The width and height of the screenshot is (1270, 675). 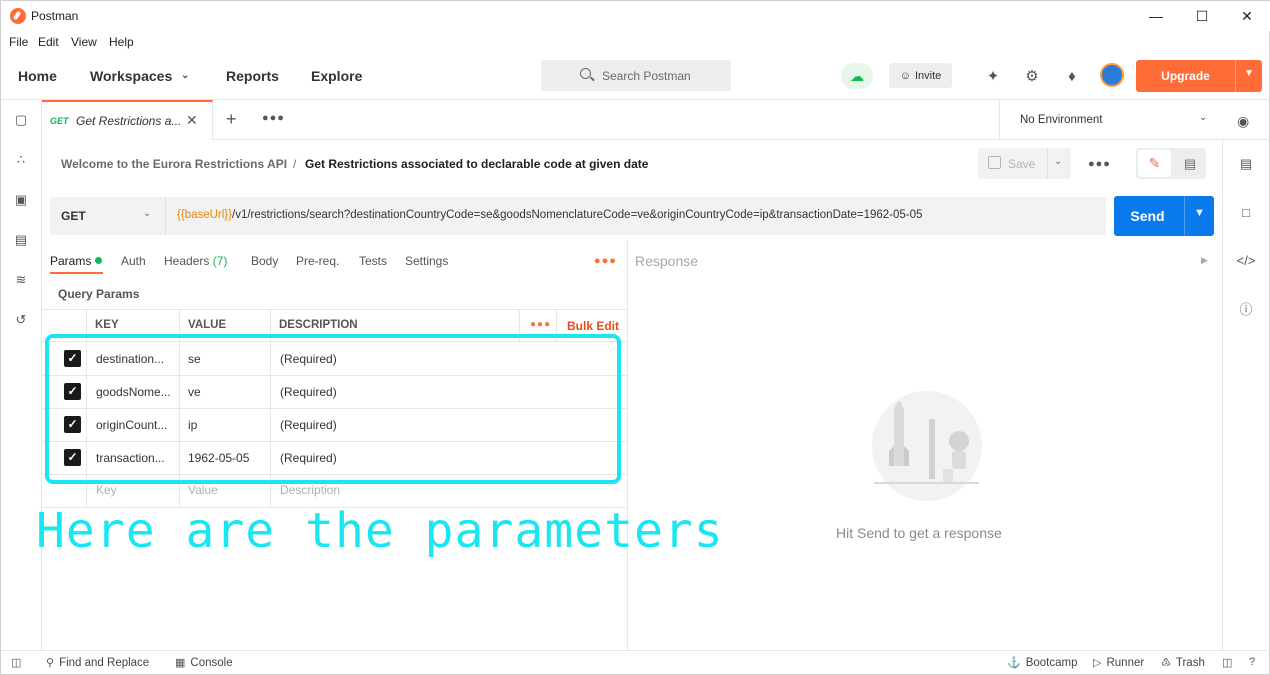 I want to click on upgrade-button: Upgrade ▼, so click(x=1199, y=76).